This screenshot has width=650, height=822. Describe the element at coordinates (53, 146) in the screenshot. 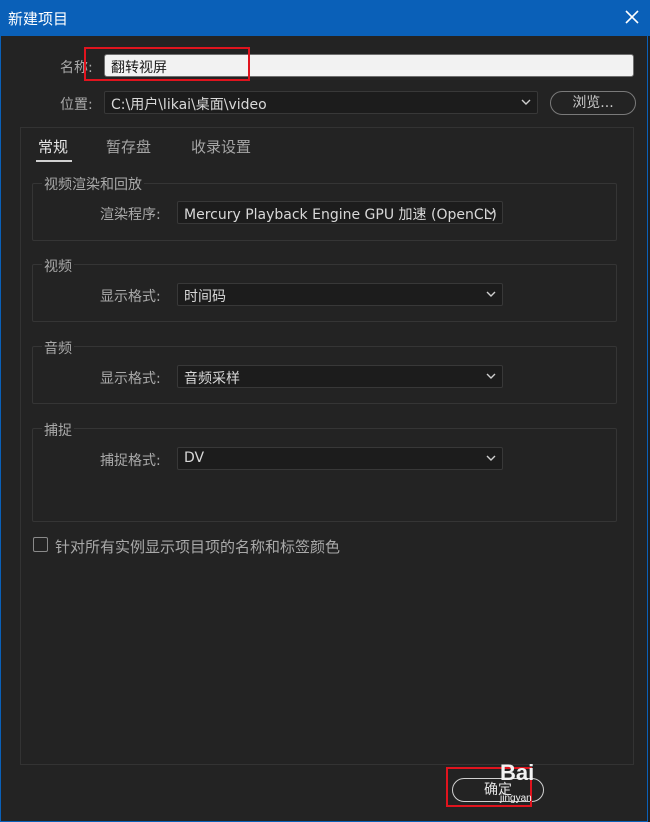

I see `tab-general: 常规` at that location.